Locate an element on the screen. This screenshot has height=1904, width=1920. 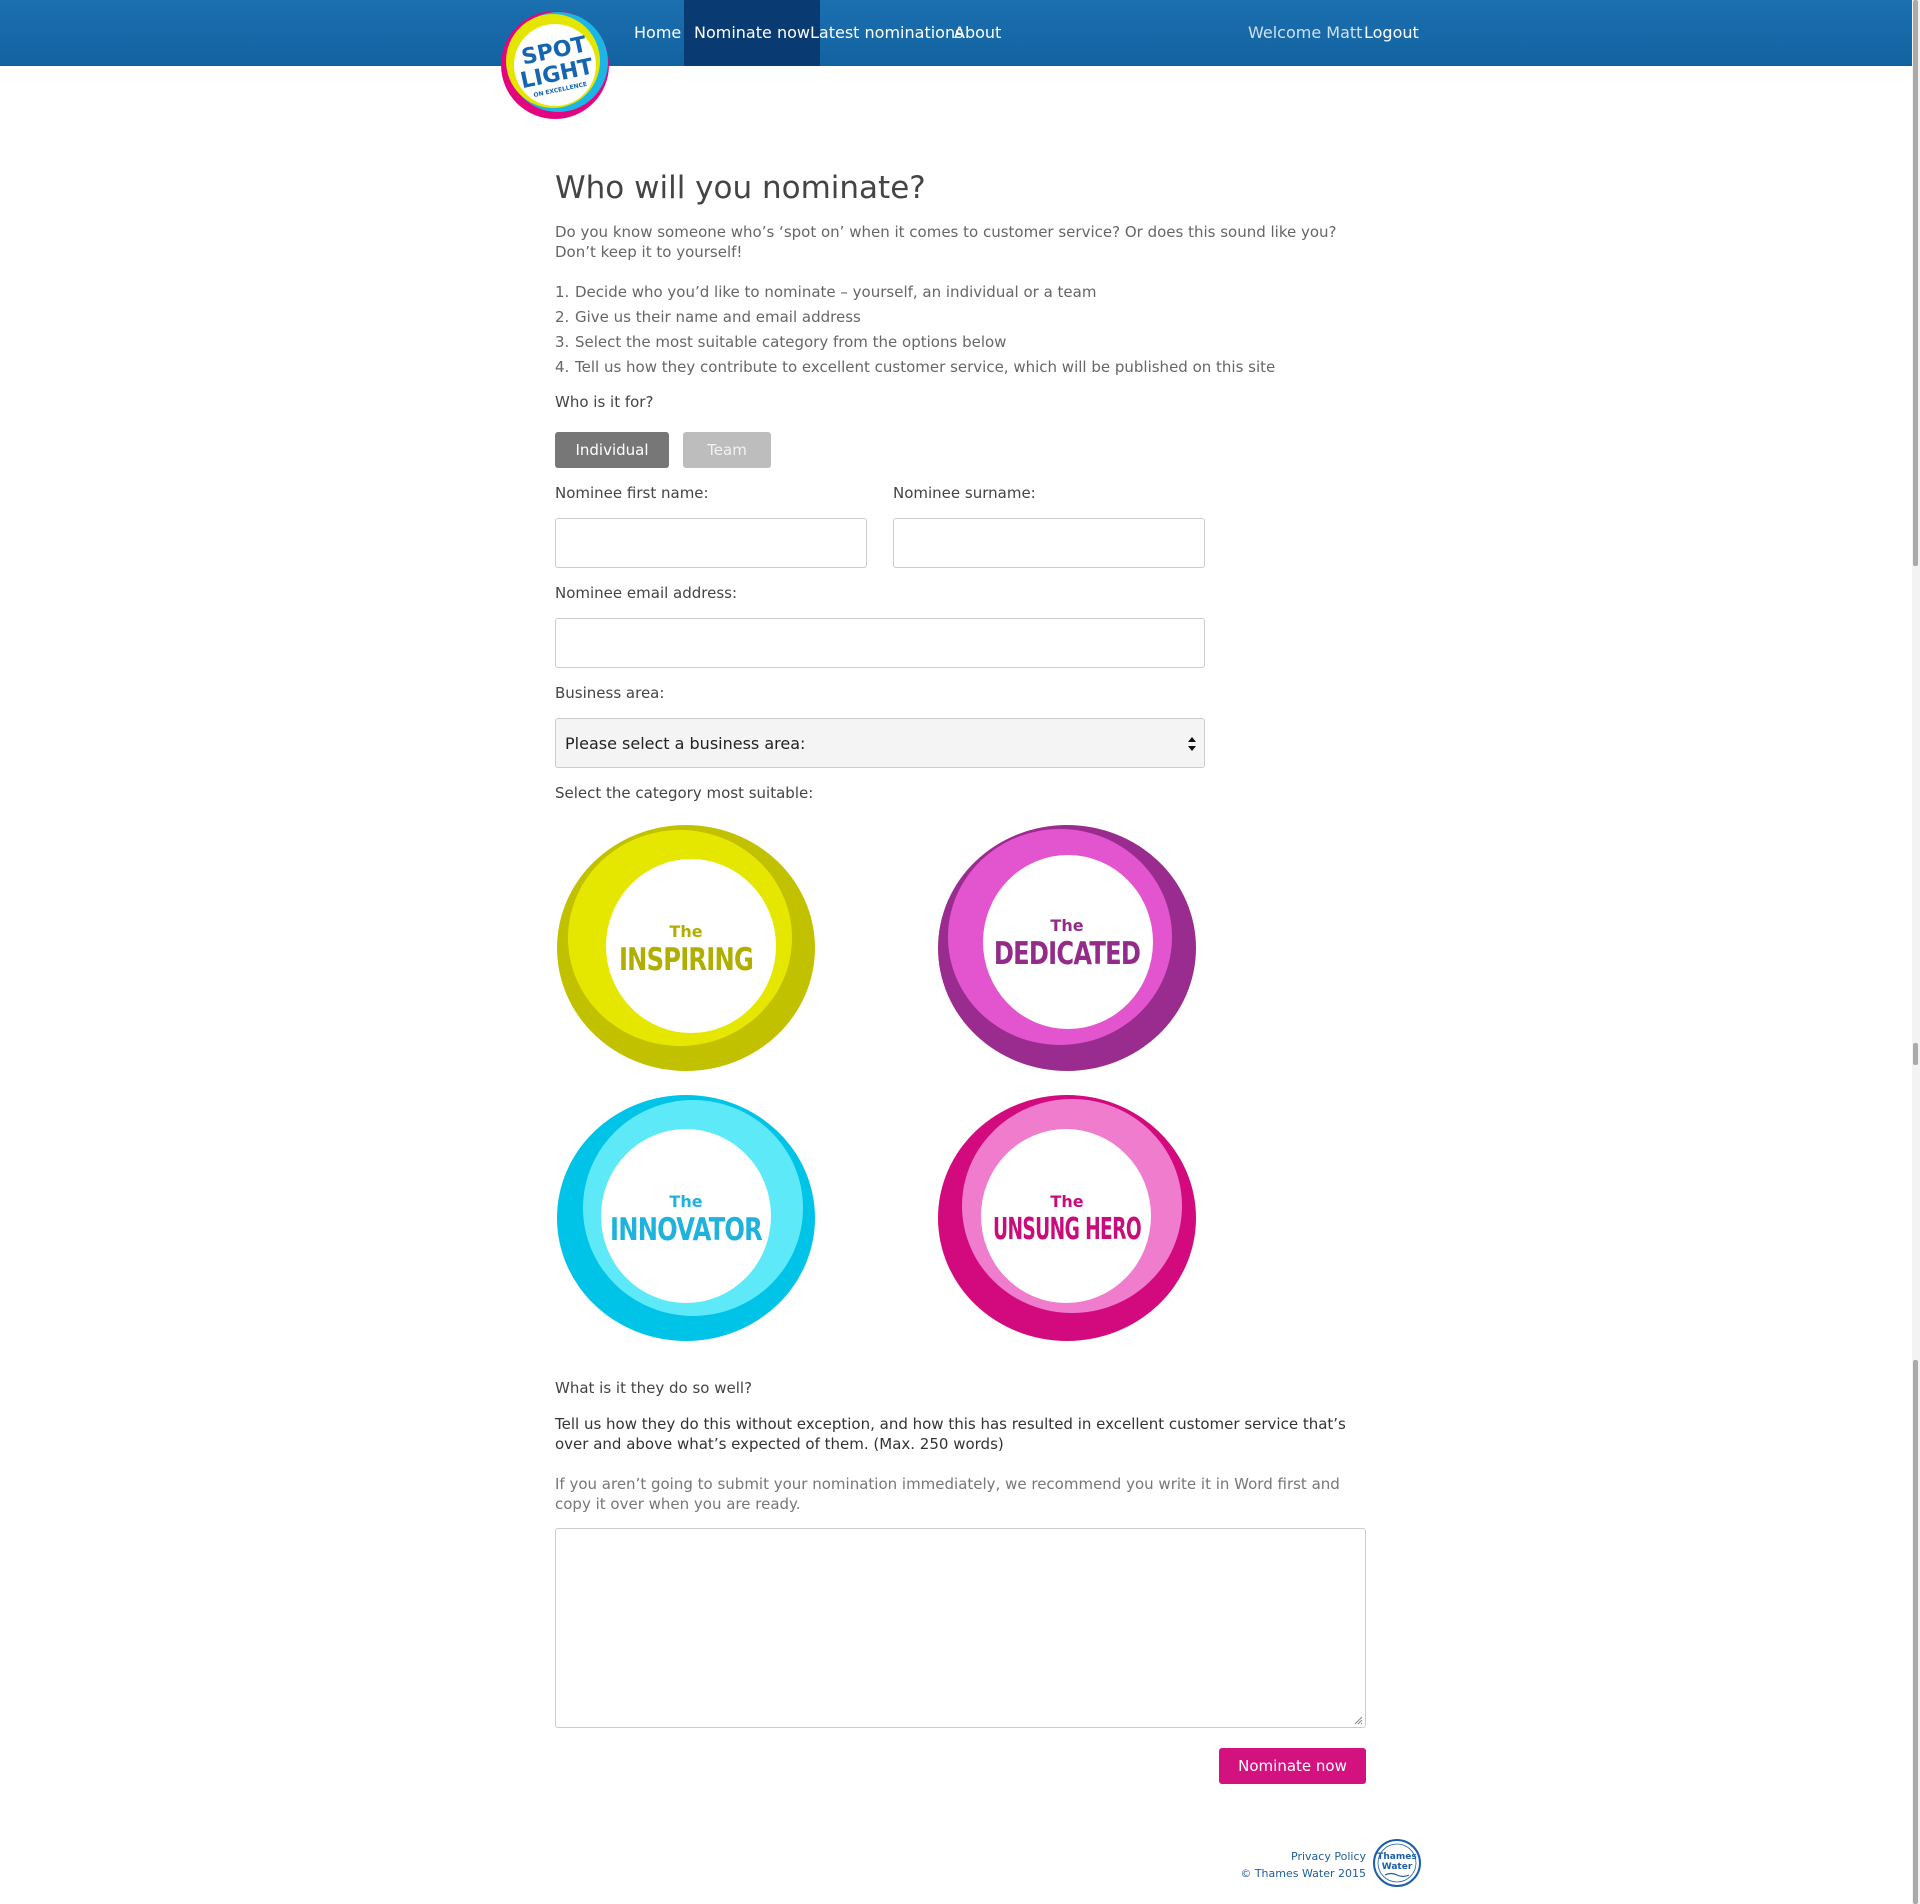
category-dedicated: The DEDICATED is located at coordinates (1067, 947).